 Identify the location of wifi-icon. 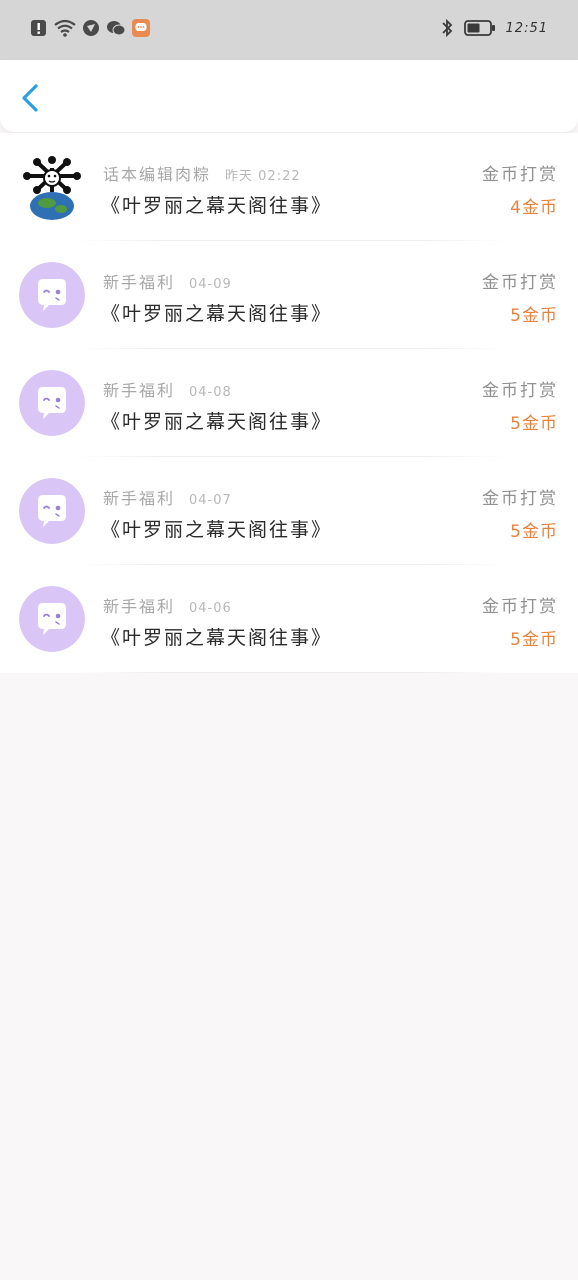
(65, 28).